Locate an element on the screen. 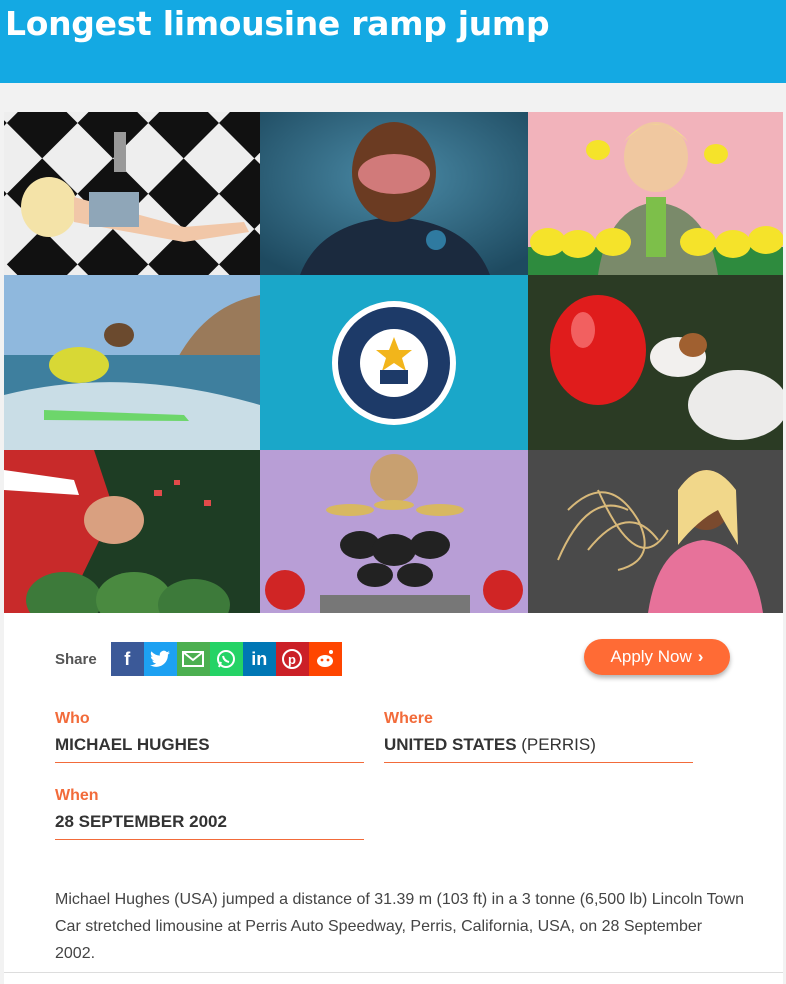 This screenshot has width=786, height=984. when-field: When 28 SEPTEMBER 2002 is located at coordinates (209, 813).